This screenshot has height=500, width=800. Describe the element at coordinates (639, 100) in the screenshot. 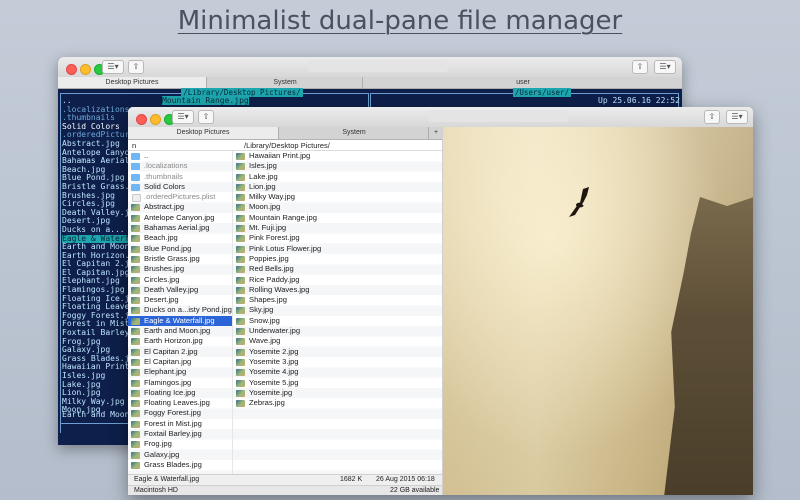

I see `back-right-date: Up 25.06.16 22:52` at that location.